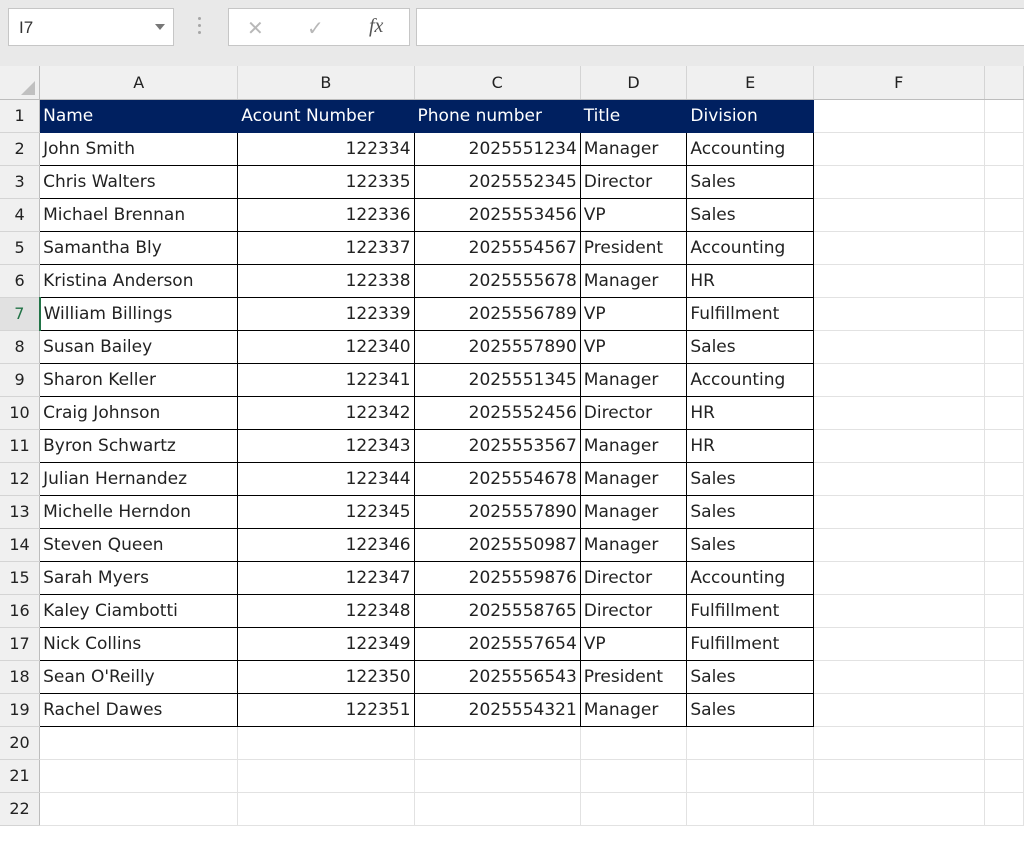 The image size is (1024, 841). Describe the element at coordinates (497, 280) in the screenshot. I see `cell: 2025555678` at that location.